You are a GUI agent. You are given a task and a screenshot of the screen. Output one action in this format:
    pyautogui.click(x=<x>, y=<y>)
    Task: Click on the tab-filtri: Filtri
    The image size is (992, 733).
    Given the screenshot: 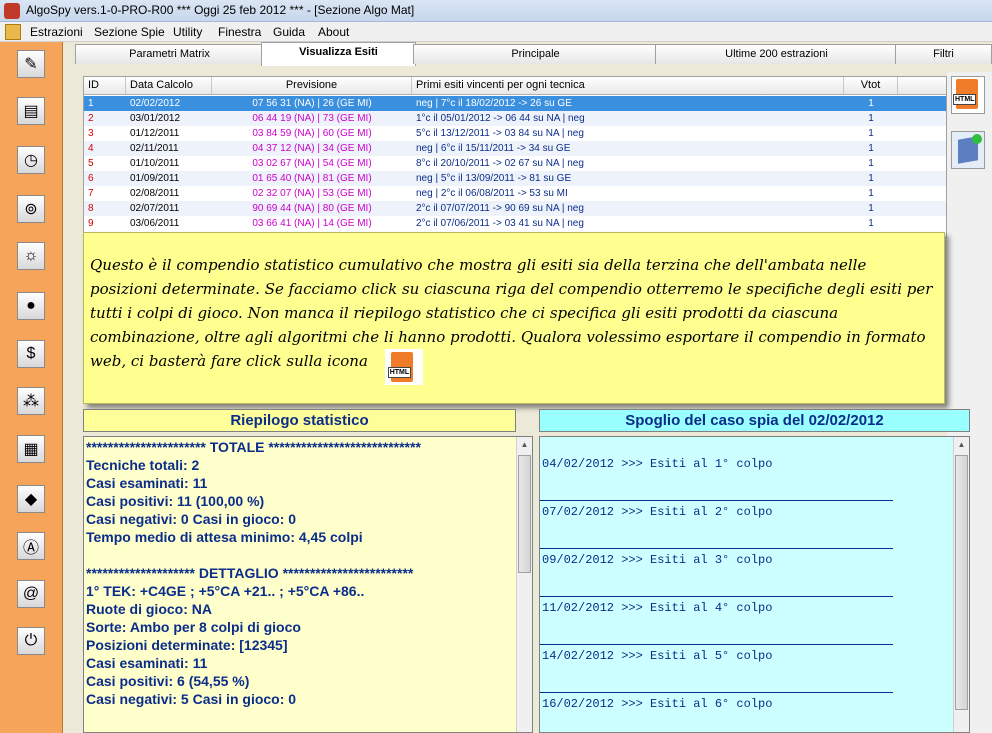 What is the action you would take?
    pyautogui.click(x=943, y=54)
    